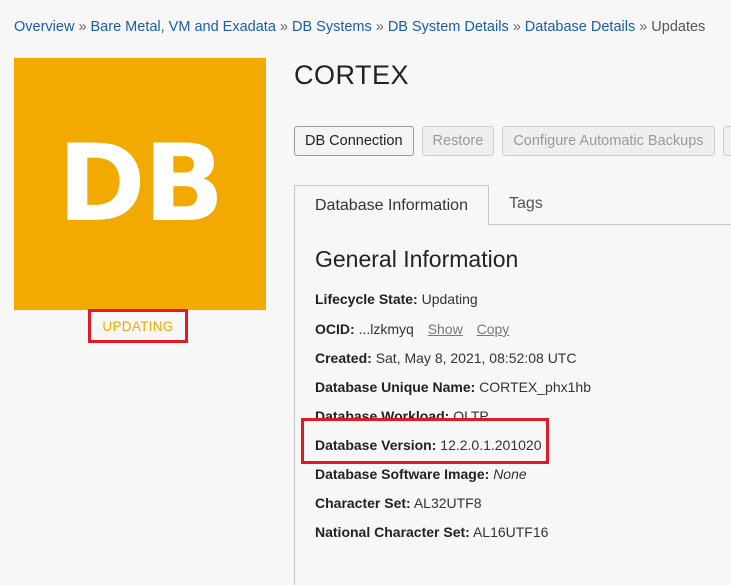  What do you see at coordinates (608, 141) in the screenshot?
I see `configure-automatic-backups-button: Configure Automatic Backups` at bounding box center [608, 141].